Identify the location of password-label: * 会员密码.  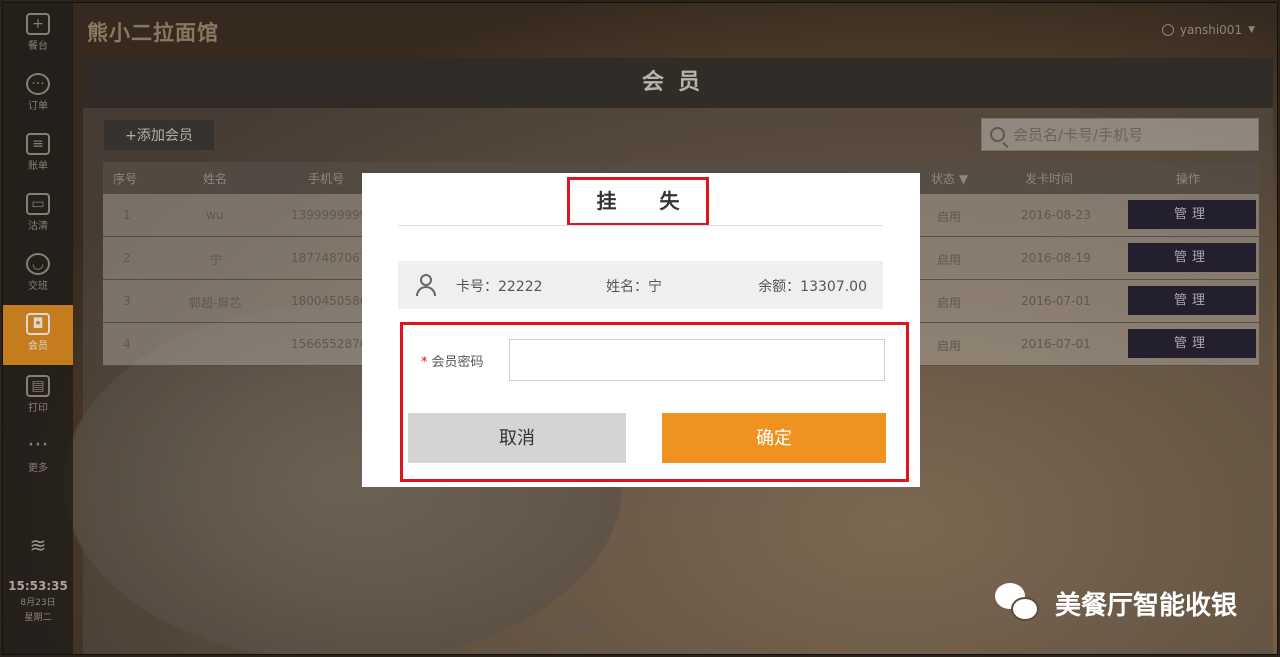
(452, 362).